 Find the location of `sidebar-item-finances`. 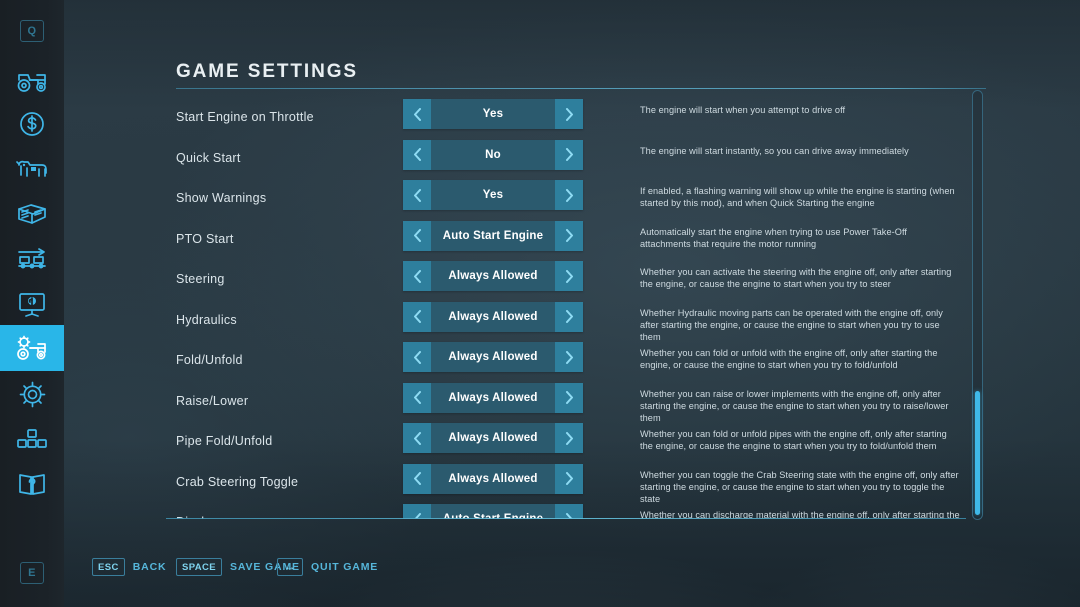

sidebar-item-finances is located at coordinates (32, 124).